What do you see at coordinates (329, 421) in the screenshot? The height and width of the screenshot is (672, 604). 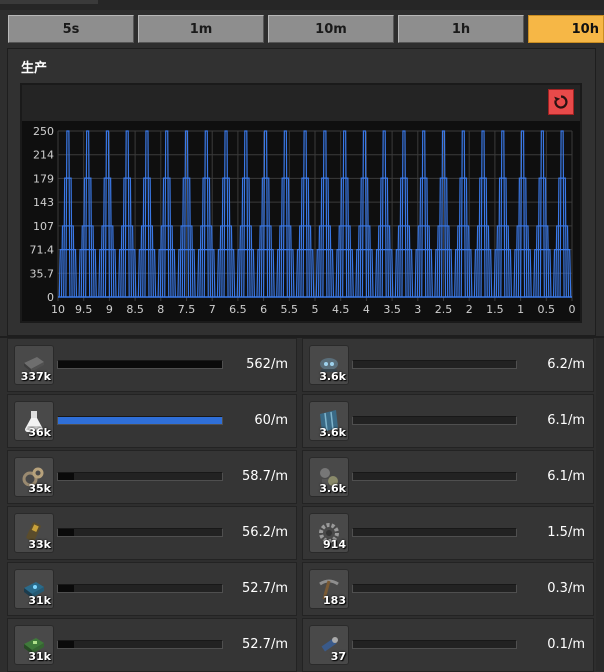 I see `solar-panel-icon: 3.6k` at bounding box center [329, 421].